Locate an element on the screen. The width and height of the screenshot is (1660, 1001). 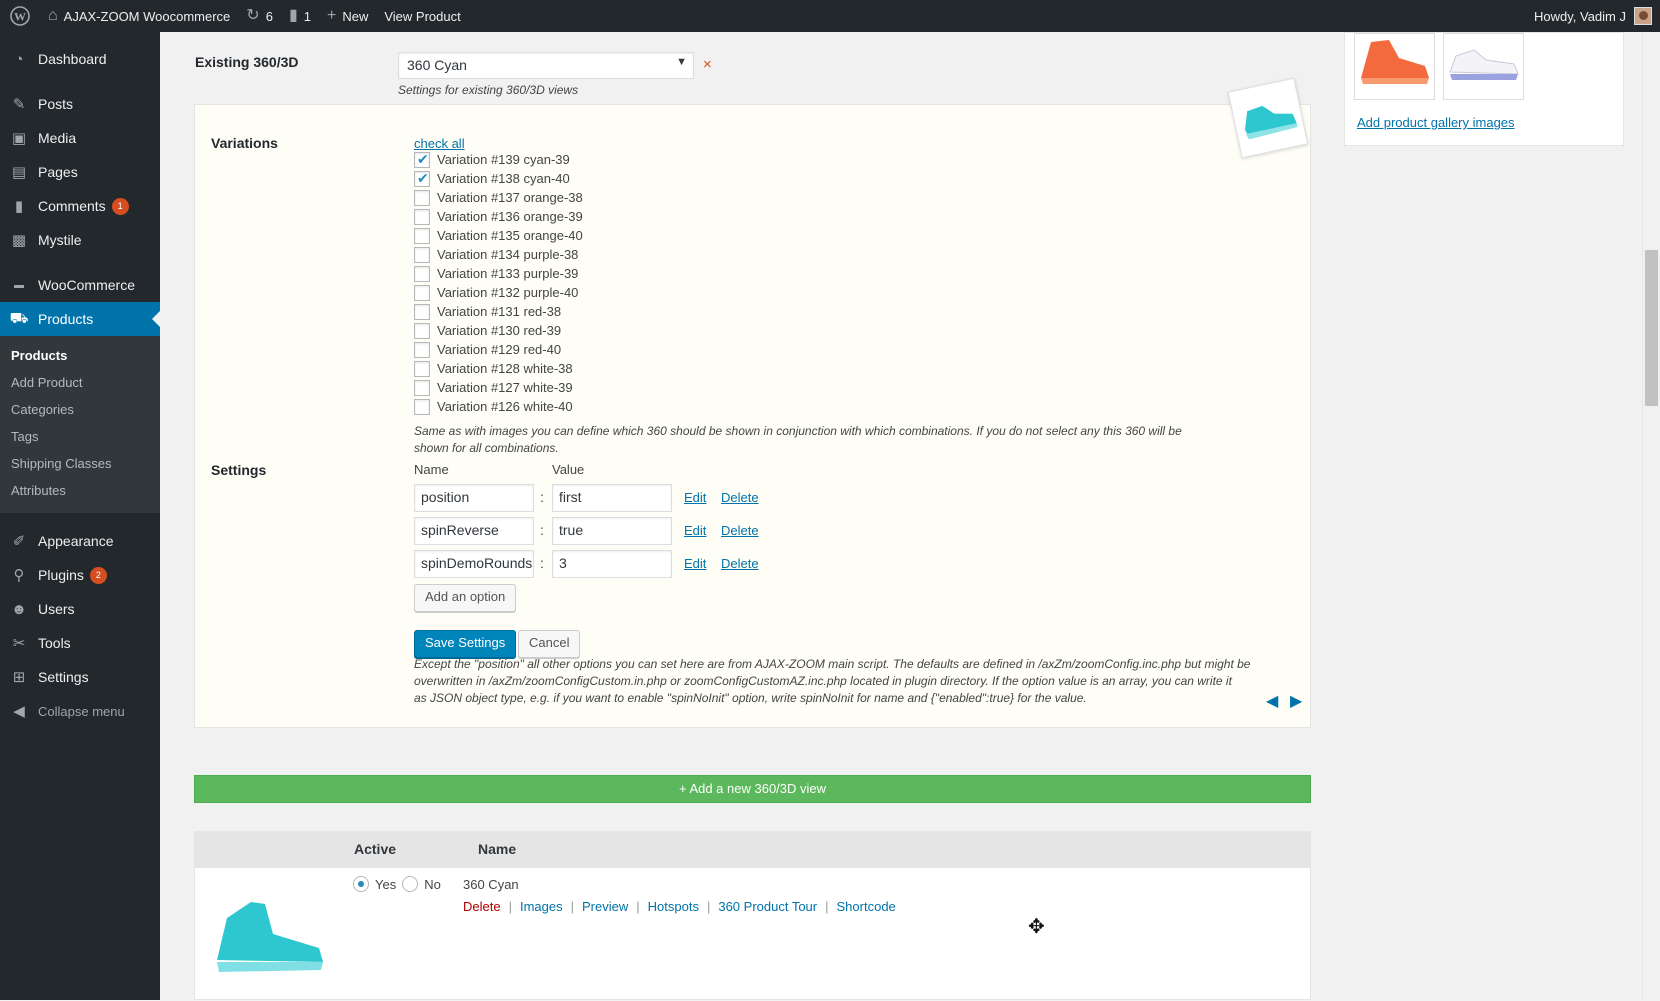
gallery-thumb-orange is located at coordinates (1394, 66).